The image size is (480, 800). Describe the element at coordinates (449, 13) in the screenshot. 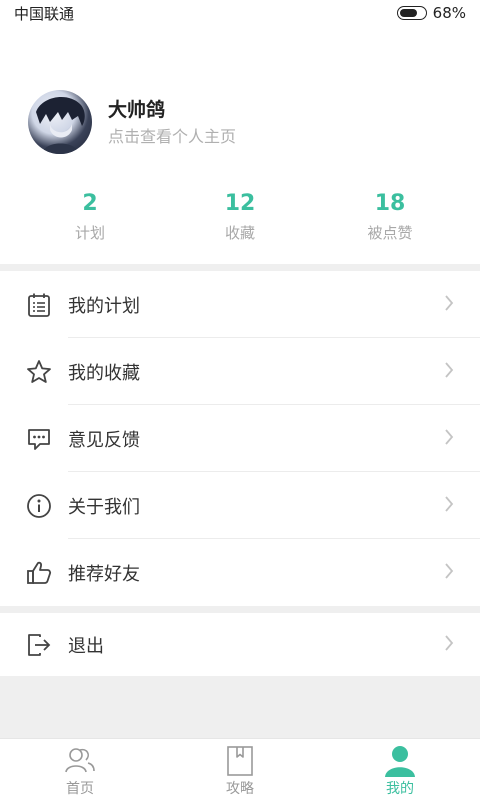

I see `battery-percentage: 68%` at that location.